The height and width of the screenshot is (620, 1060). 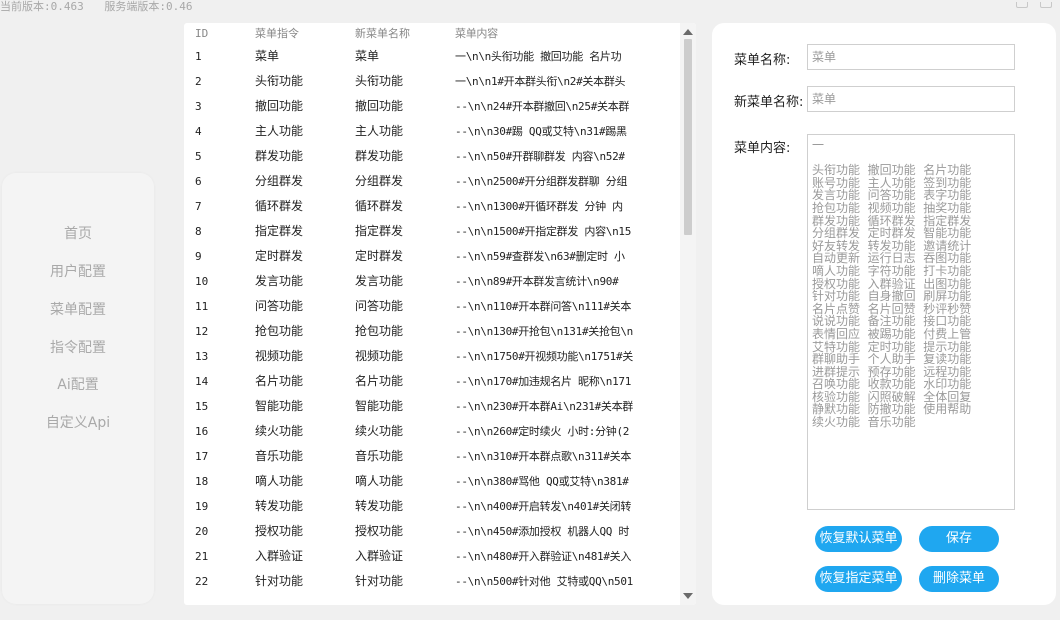 I want to click on row-new-name-cell: 撤回功能, so click(x=379, y=106).